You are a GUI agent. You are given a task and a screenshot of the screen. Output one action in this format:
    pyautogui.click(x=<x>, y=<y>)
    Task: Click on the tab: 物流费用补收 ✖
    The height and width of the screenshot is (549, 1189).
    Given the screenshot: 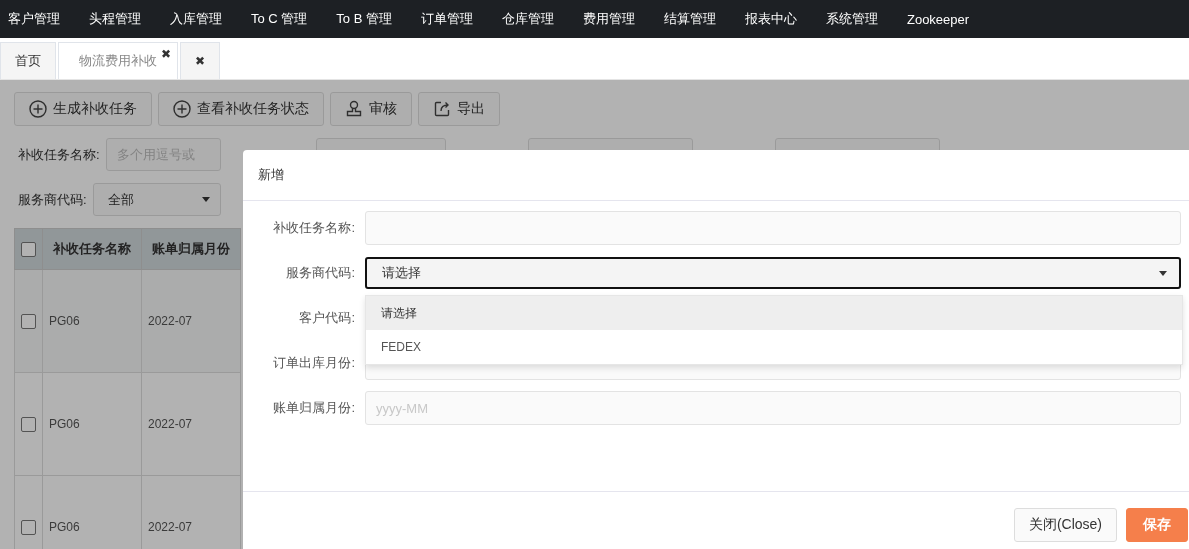 What is the action you would take?
    pyautogui.click(x=118, y=60)
    